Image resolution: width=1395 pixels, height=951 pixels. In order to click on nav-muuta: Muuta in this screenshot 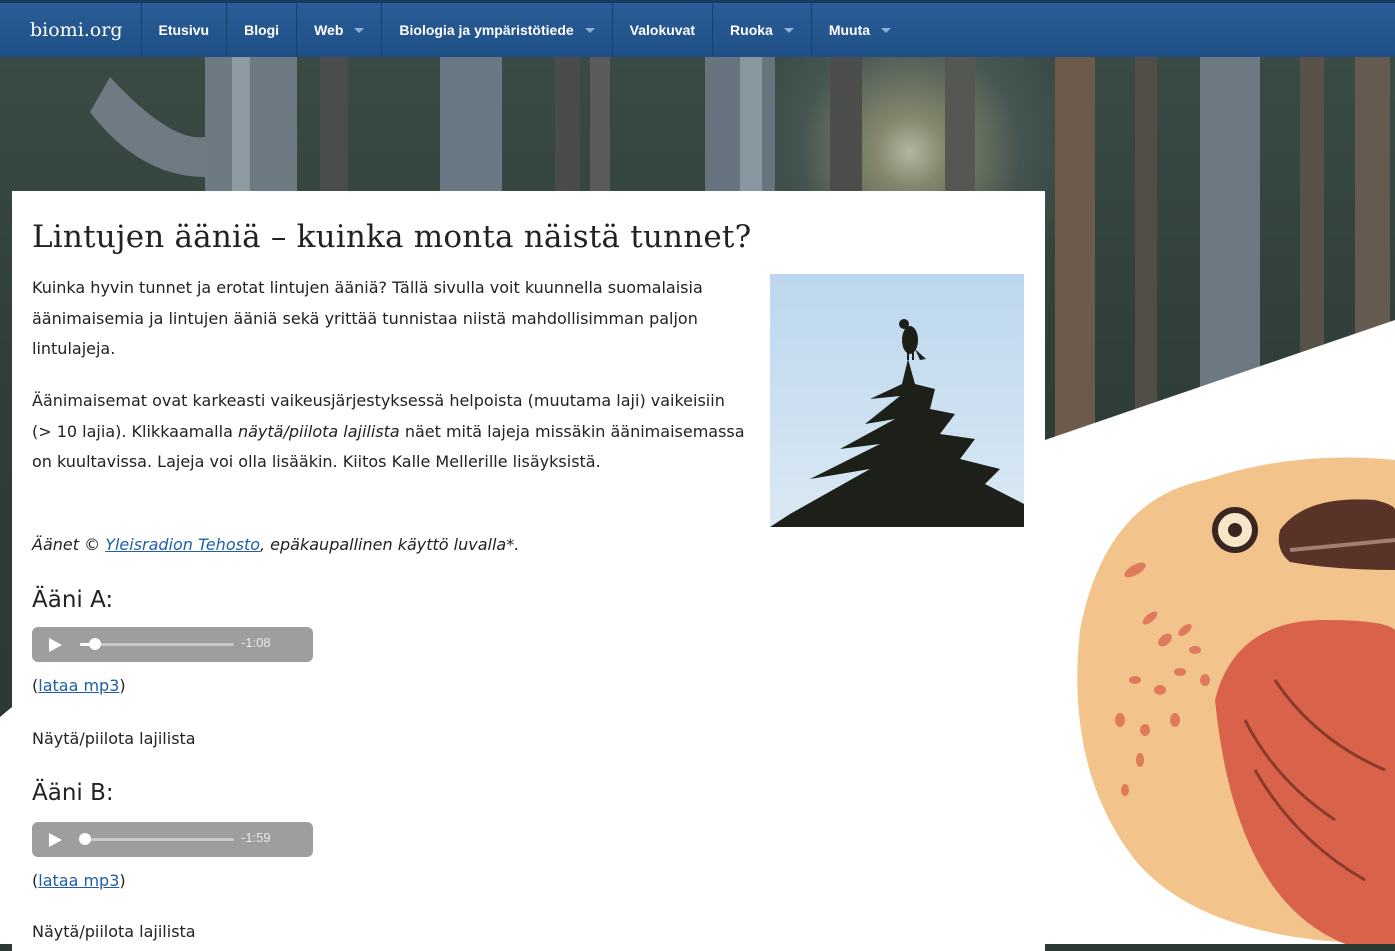, I will do `click(860, 30)`.